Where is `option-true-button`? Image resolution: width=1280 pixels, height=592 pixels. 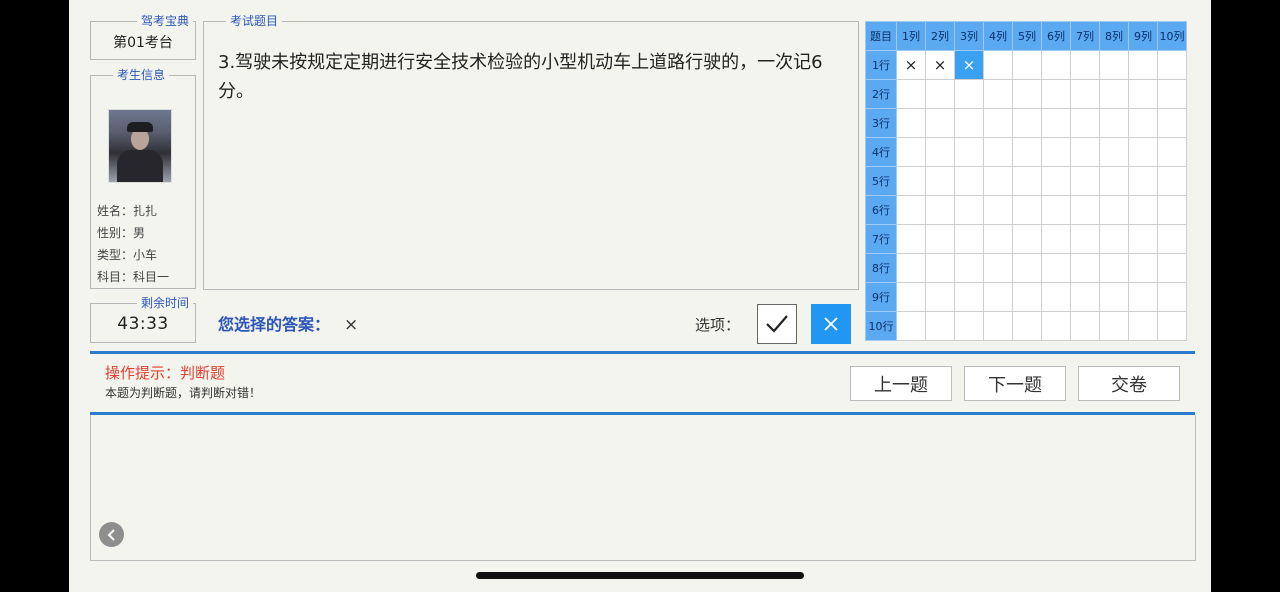
option-true-button is located at coordinates (777, 324).